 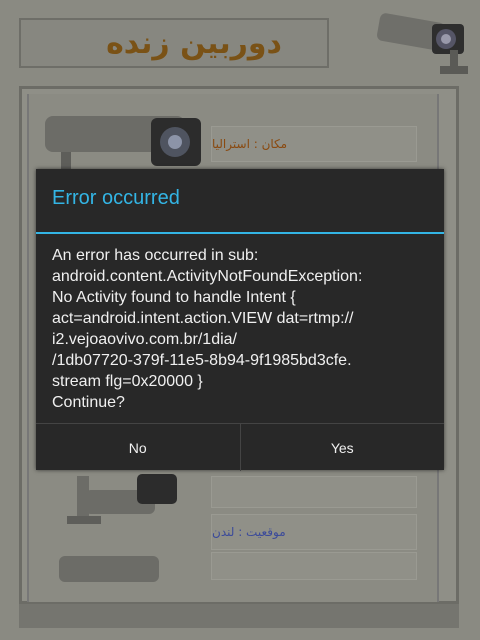 What do you see at coordinates (314, 144) in the screenshot?
I see `row-location-label: مکان : استرالیا` at bounding box center [314, 144].